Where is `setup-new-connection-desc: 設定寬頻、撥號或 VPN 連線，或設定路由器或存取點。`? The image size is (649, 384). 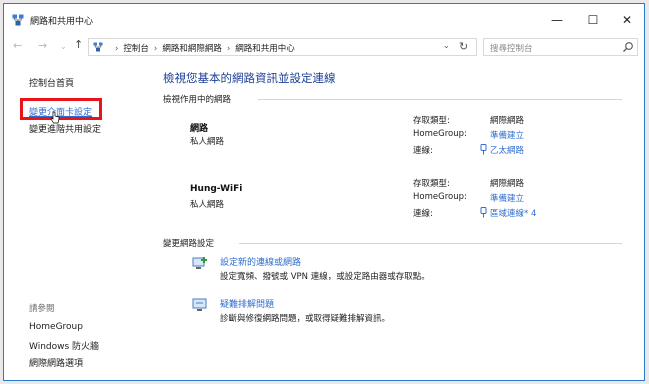 setup-new-connection-desc: 設定寬頻、撥號或 VPN 連線，或設定路由器或存取點。 is located at coordinates (325, 277).